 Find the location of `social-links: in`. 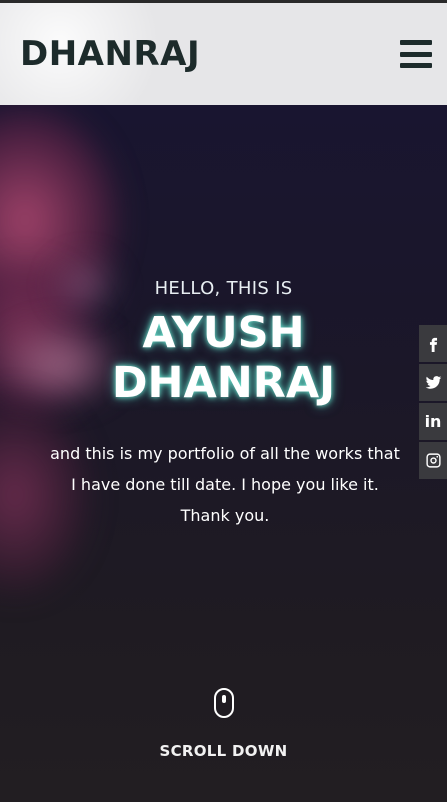

social-links: in is located at coordinates (433, 403).